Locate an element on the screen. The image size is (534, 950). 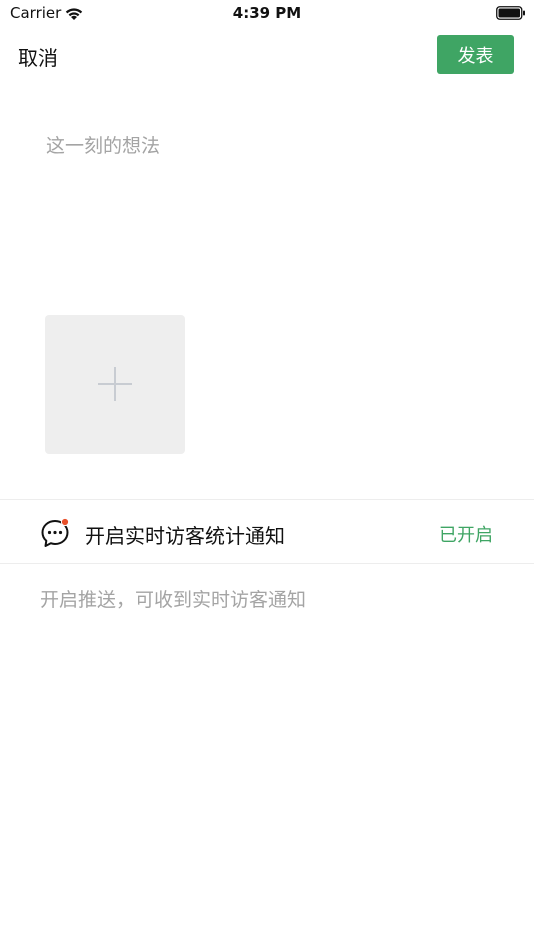
visitor-notification-row: 开启实时访客统计通知 已开启 is located at coordinates (267, 531).